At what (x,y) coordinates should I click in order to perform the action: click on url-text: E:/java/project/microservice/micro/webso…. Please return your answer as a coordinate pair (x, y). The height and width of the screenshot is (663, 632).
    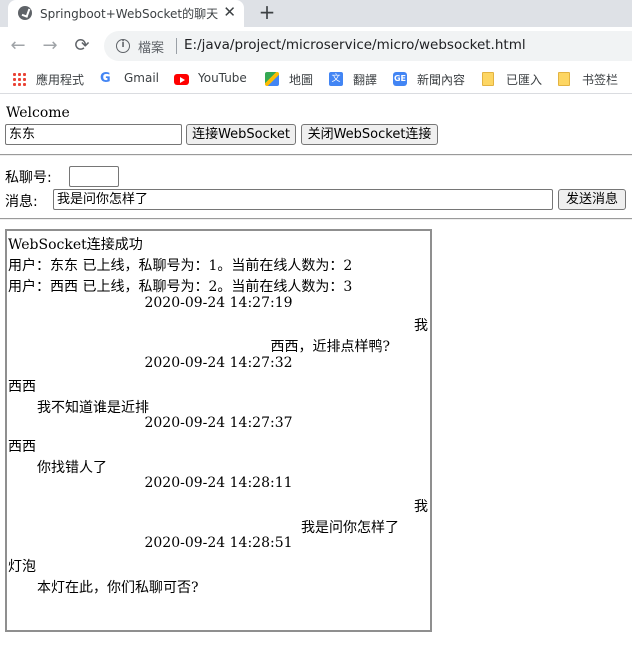
    Looking at the image, I should click on (355, 45).